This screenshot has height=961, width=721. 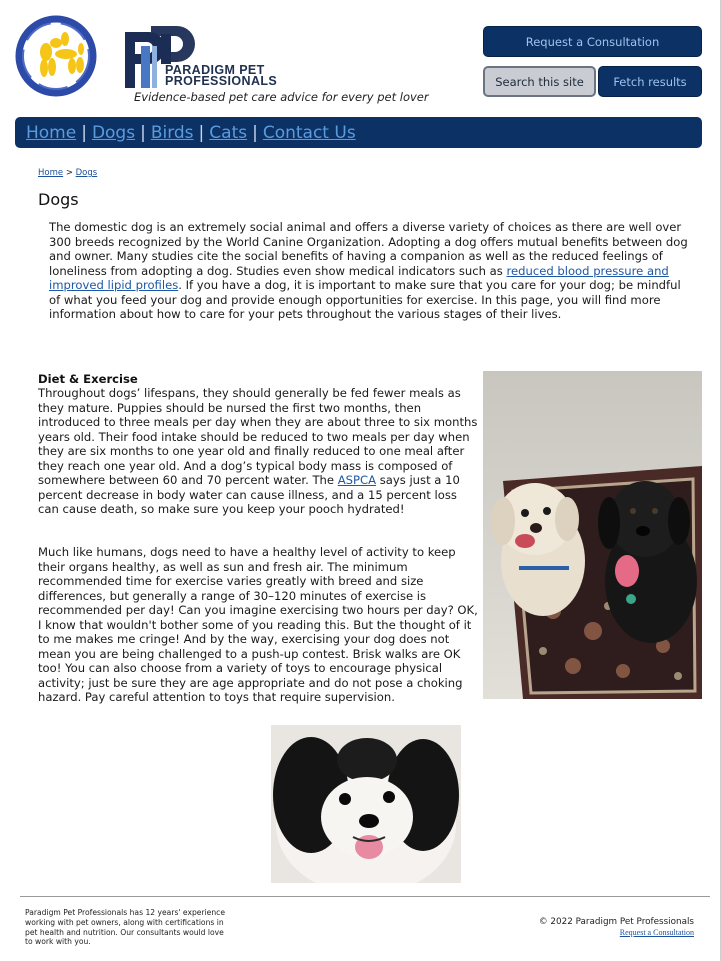 I want to click on search-input: Search this site, so click(x=539, y=81).